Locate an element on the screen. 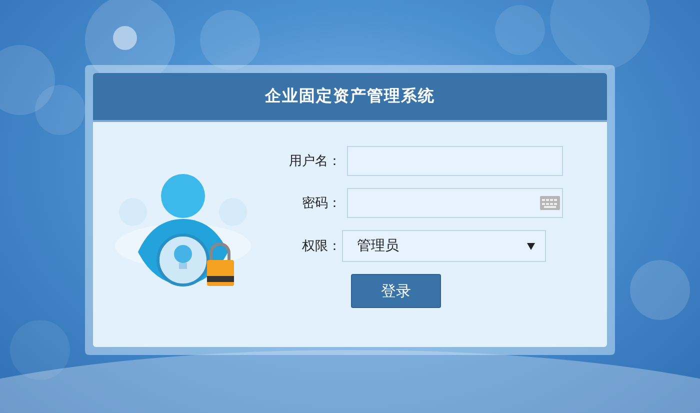 The image size is (700, 413). role-dropdown: 管理员 is located at coordinates (444, 246).